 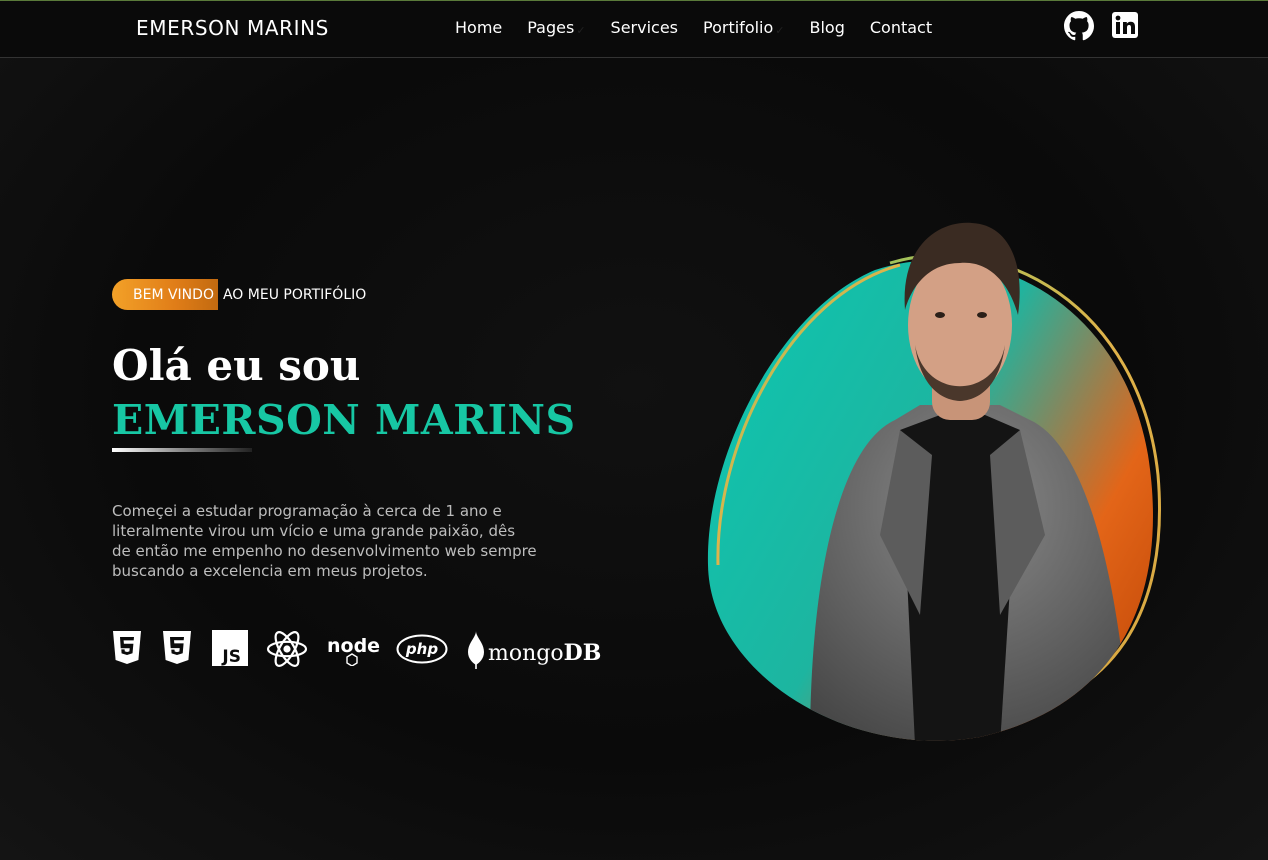 I want to click on nodejs-icon: node, so click(x=353, y=648).